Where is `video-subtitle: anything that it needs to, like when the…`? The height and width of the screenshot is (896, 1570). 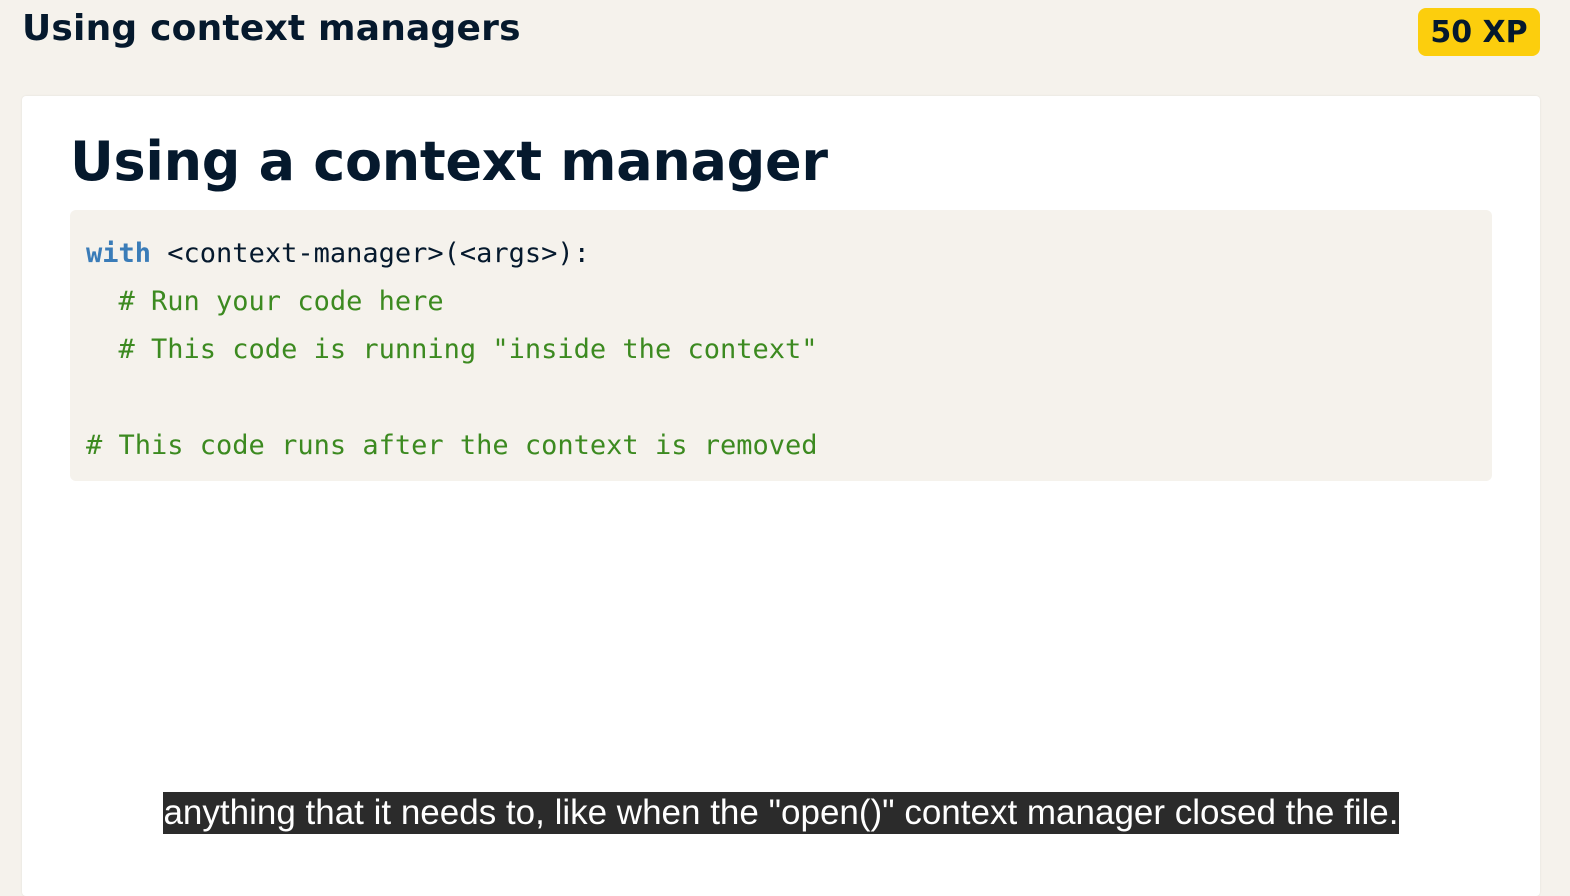 video-subtitle: anything that it needs to, like when the… is located at coordinates (781, 813).